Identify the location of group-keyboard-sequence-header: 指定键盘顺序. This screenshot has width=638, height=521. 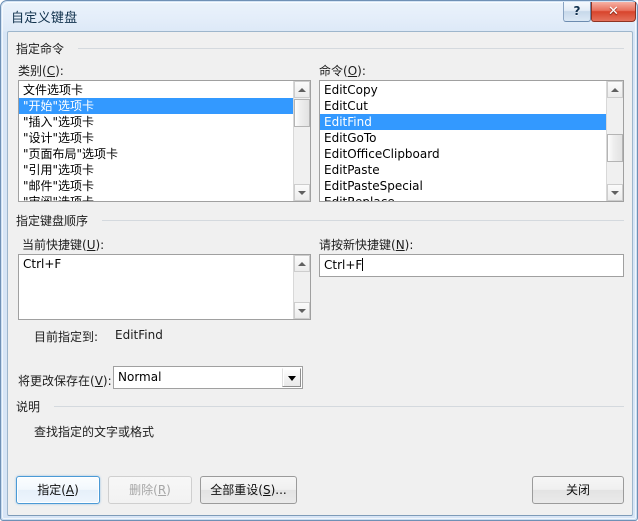
(320, 220).